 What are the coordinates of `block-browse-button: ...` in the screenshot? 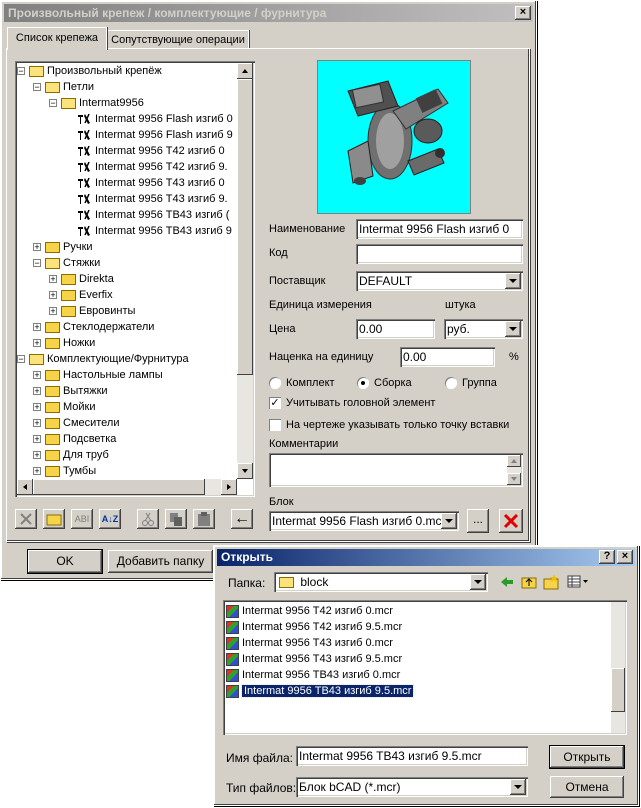 It's located at (478, 521).